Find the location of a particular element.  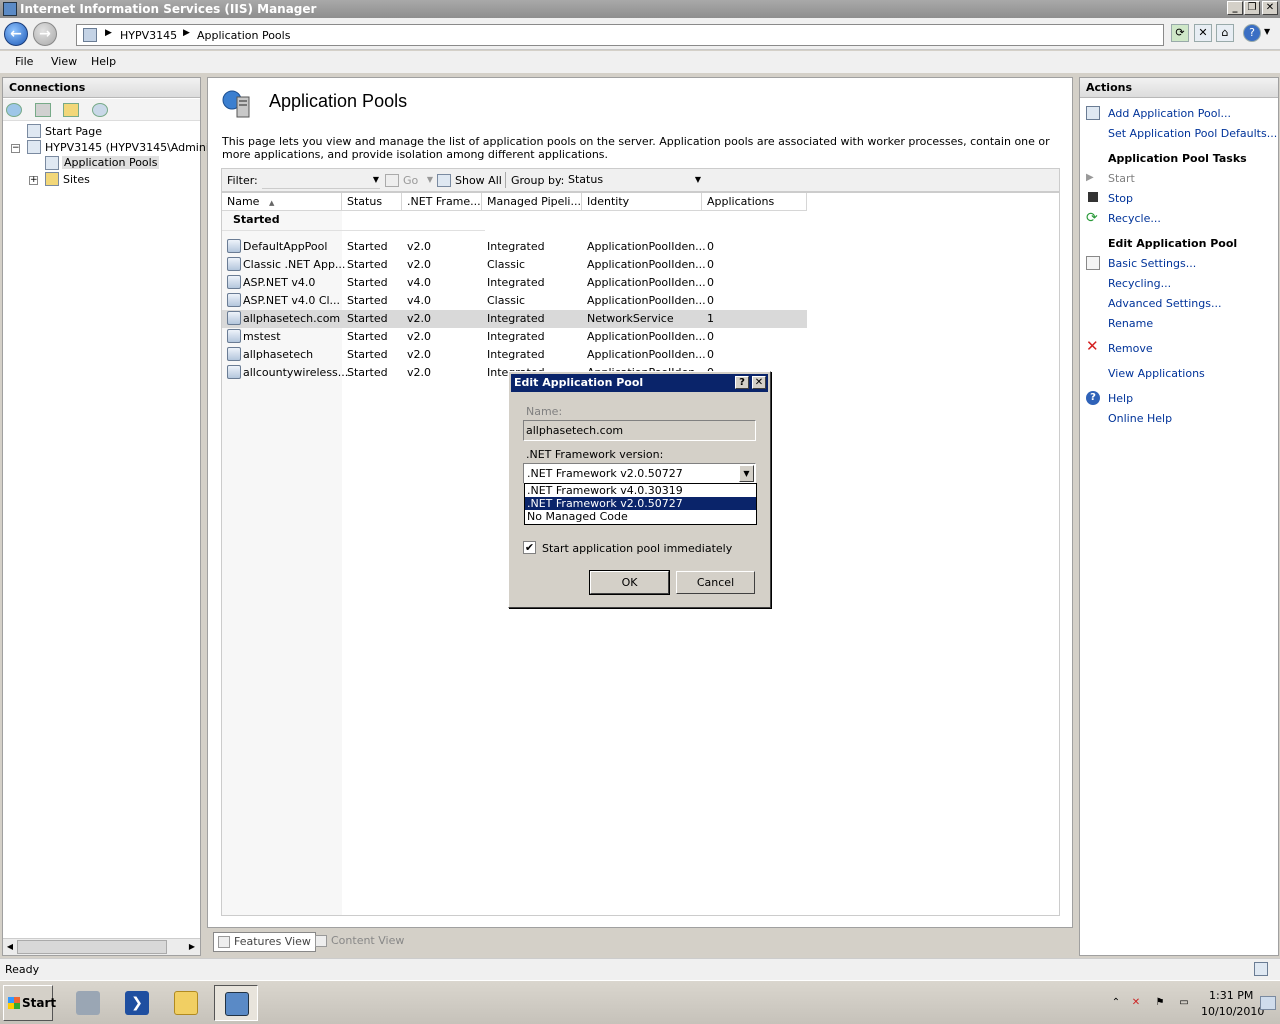

network-warning-icon: ✕ is located at coordinates (1136, 1003).